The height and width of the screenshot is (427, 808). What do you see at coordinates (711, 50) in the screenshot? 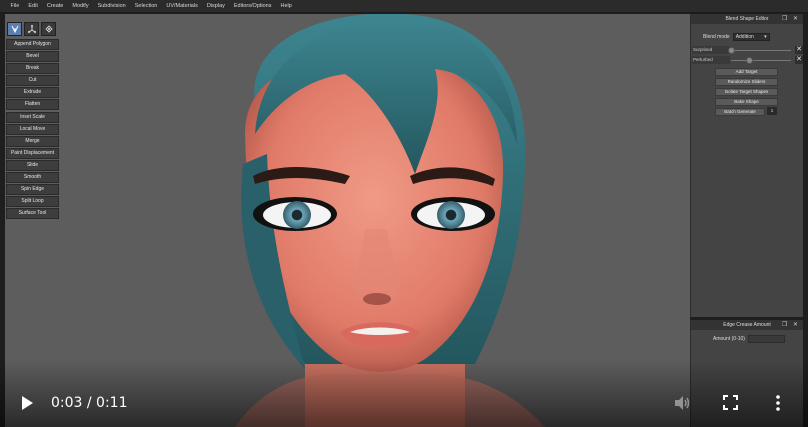
I see `shape-label: Surprised` at bounding box center [711, 50].